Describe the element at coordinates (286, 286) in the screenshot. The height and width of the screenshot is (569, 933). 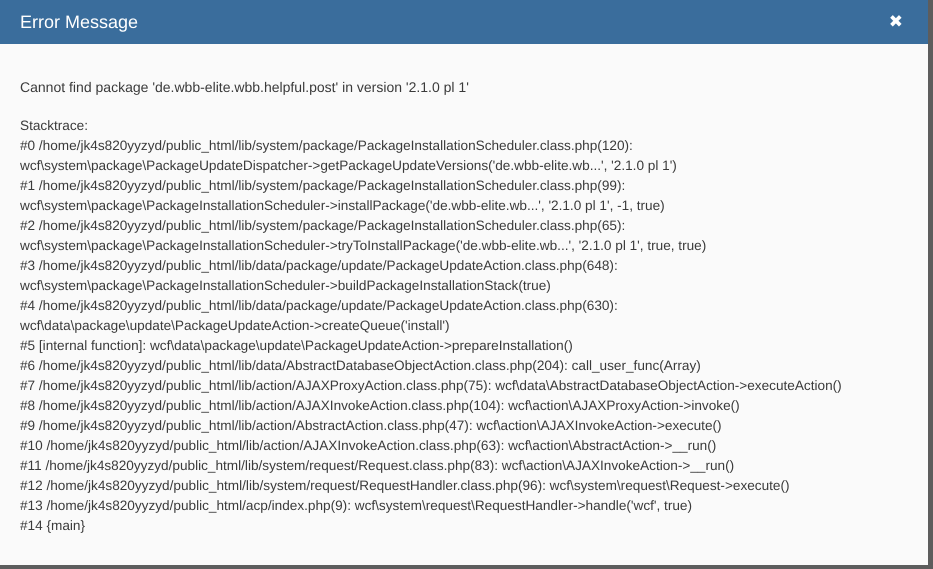
I see `stacktrace-line: wcf\system\package\PackageInstallationScheduler->buildPackageInstallationStack(true)` at that location.